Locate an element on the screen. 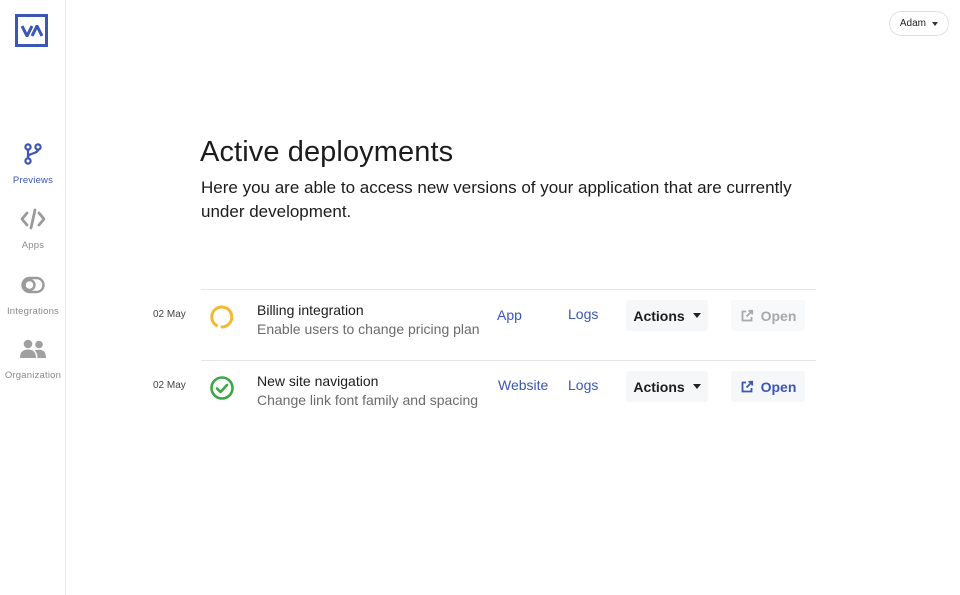 The image size is (960, 595). users-icon is located at coordinates (33, 351).